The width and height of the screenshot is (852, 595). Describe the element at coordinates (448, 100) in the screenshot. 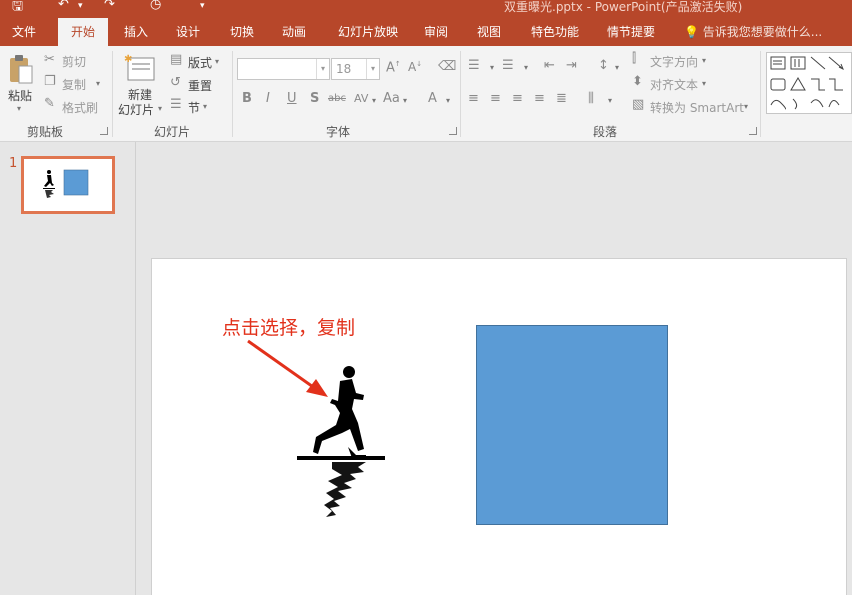

I see `font-color-dropdown-icon: ▾` at that location.